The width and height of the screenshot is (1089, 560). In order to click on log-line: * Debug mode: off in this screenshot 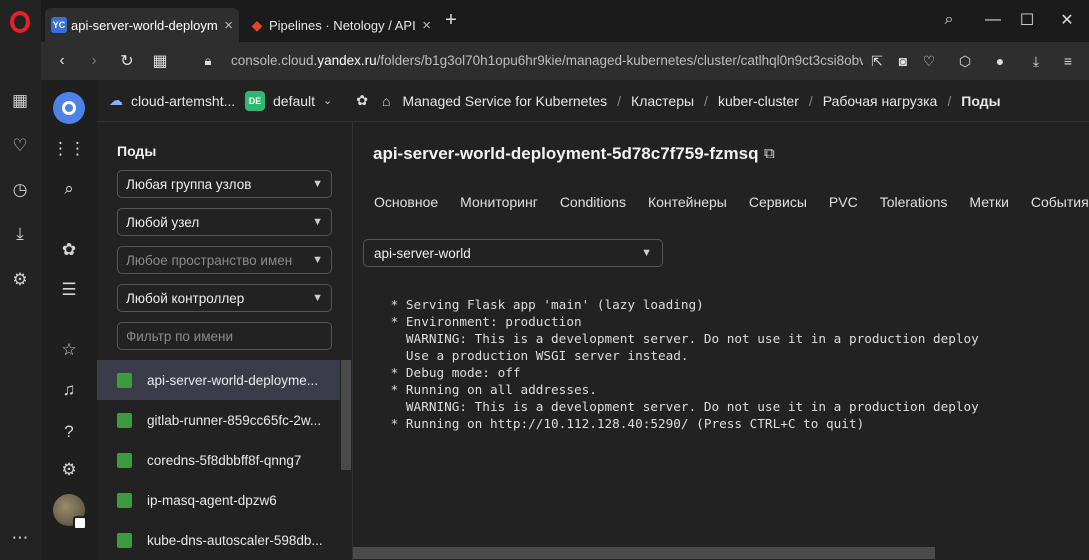, I will do `click(452, 372)`.